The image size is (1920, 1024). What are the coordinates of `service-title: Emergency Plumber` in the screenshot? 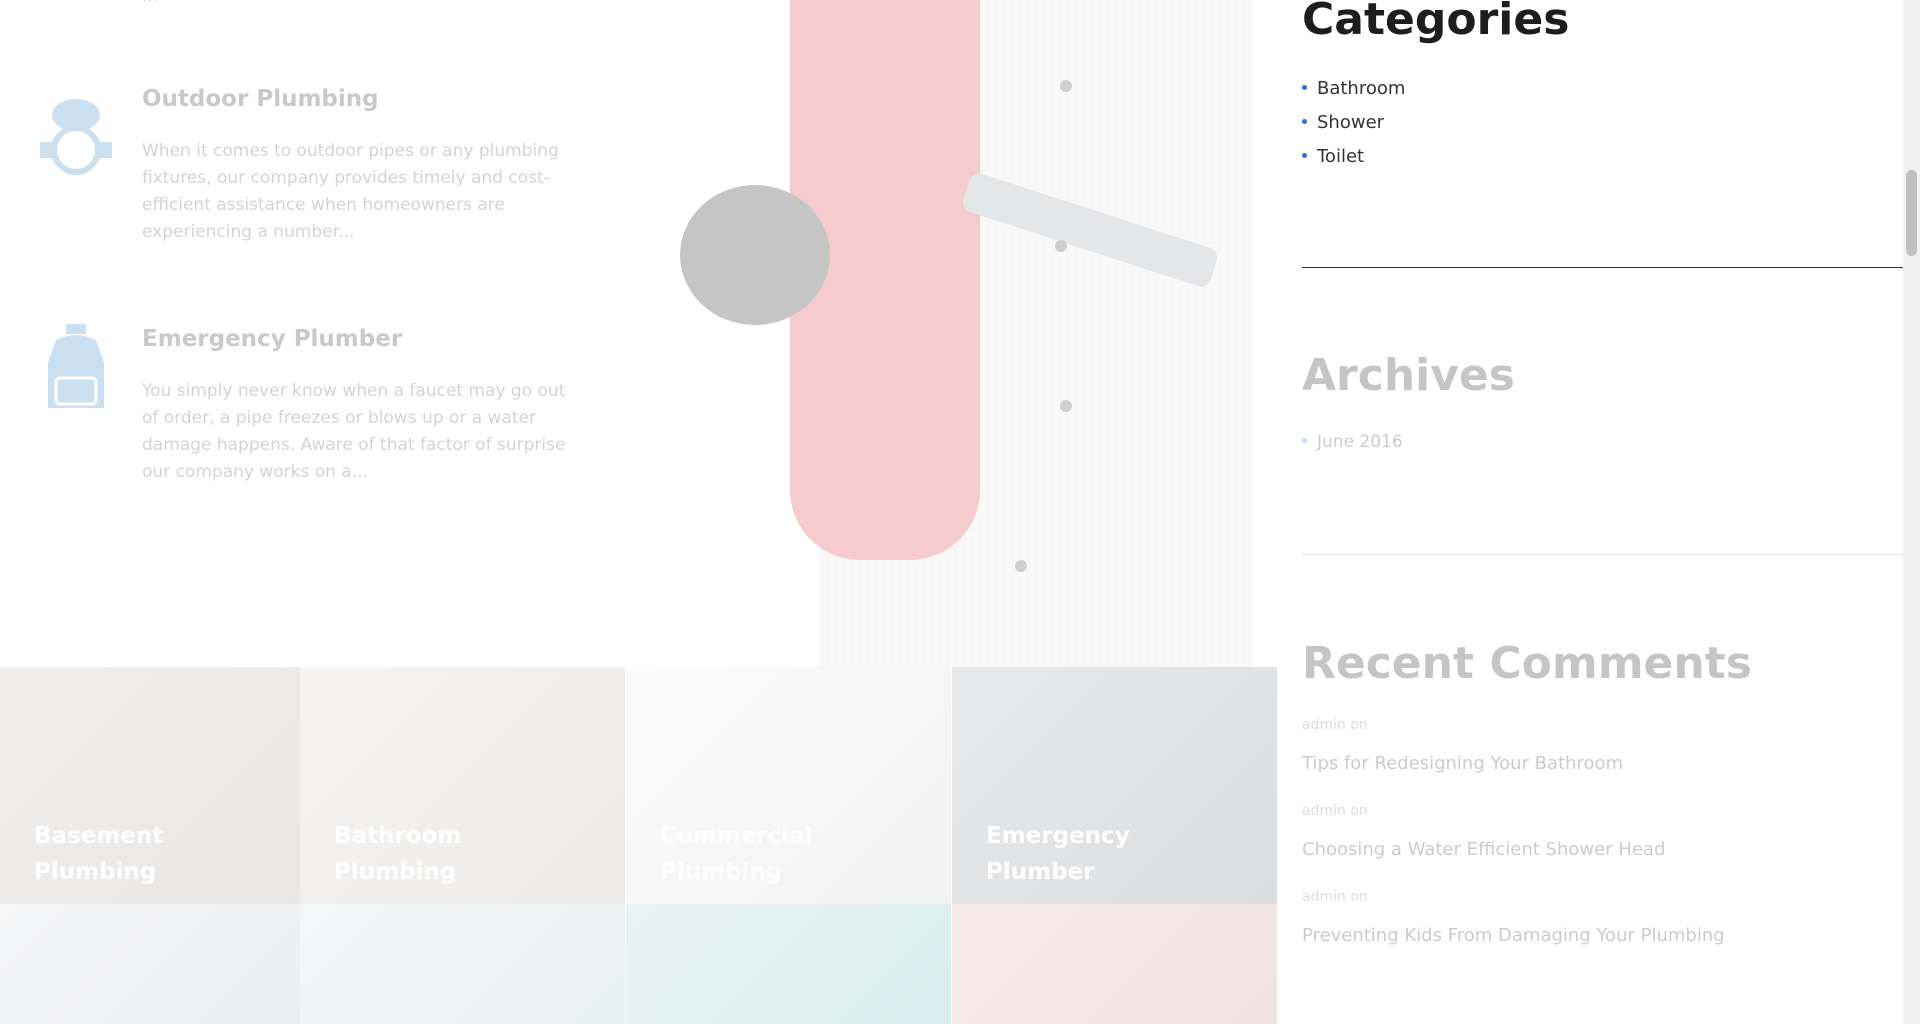 It's located at (272, 339).